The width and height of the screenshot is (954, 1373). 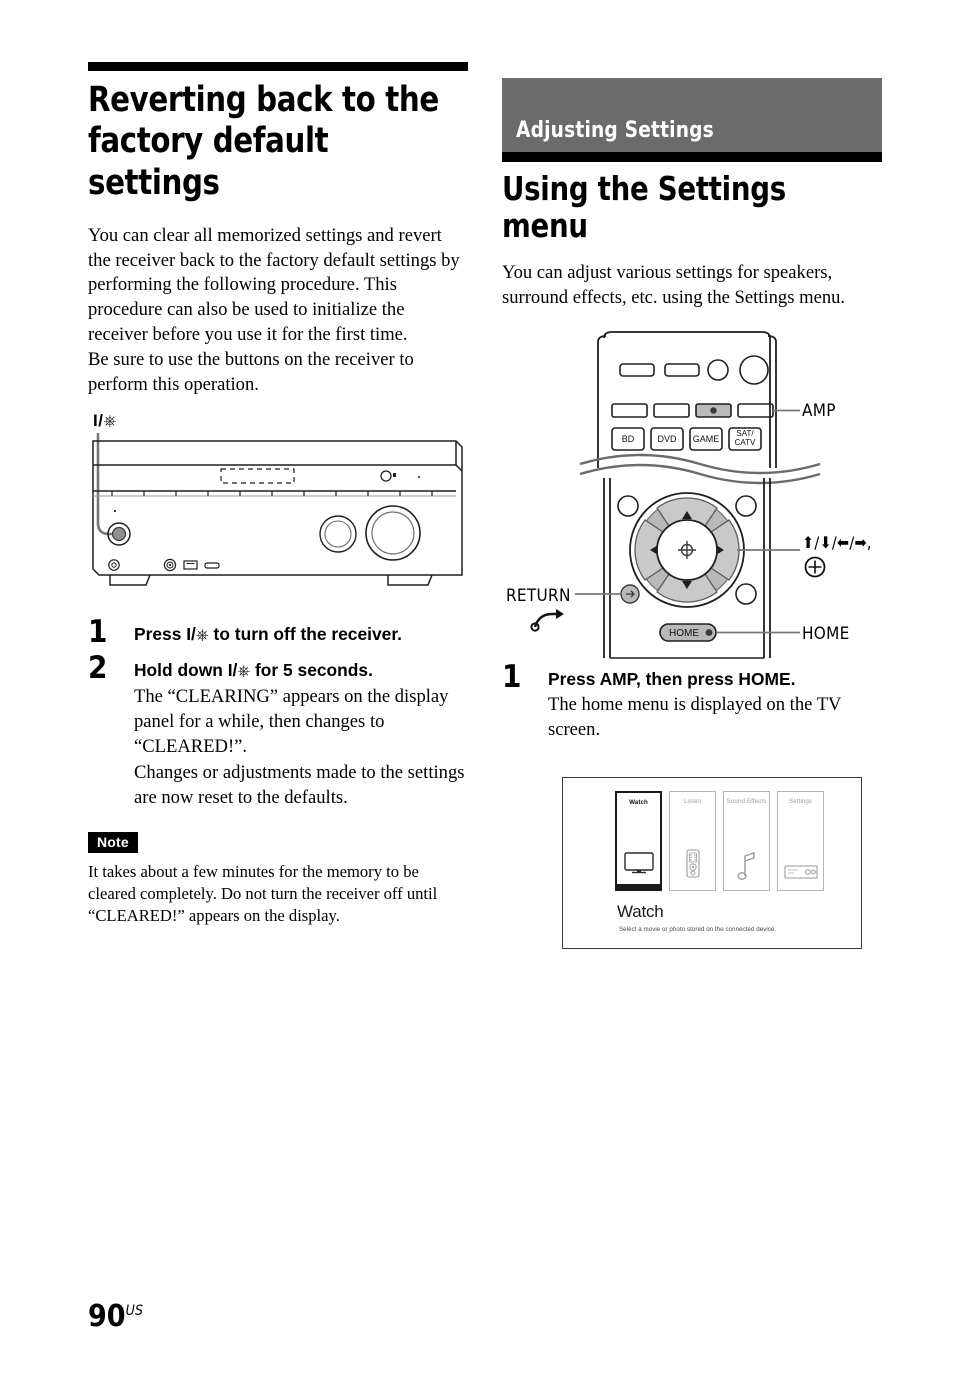 I want to click on step-1-heading: Press I/⎈ to turn off the receiver., so click(x=301, y=635).